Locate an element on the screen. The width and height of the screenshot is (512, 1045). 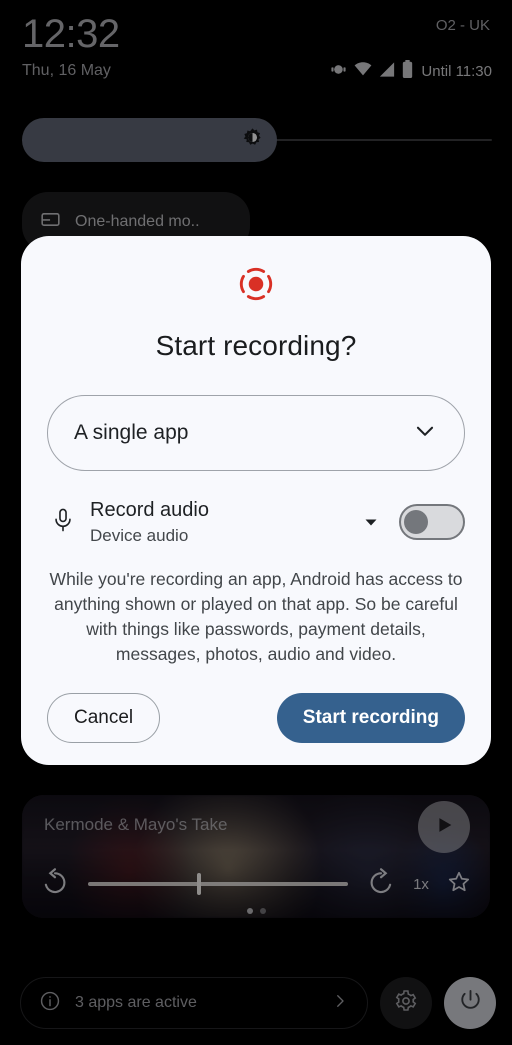
dialog-actions: Cancel Start recording is located at coordinates (256, 718).